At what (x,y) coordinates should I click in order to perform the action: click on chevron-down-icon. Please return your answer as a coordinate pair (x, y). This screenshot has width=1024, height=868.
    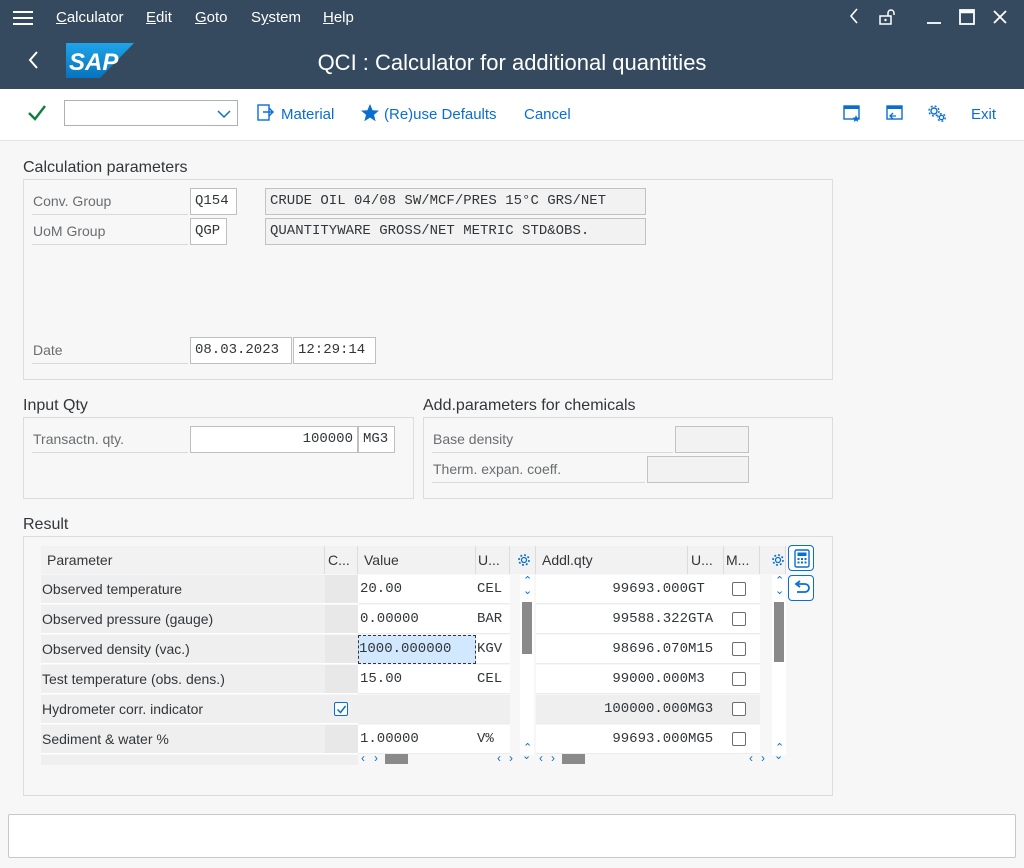
    Looking at the image, I should click on (224, 114).